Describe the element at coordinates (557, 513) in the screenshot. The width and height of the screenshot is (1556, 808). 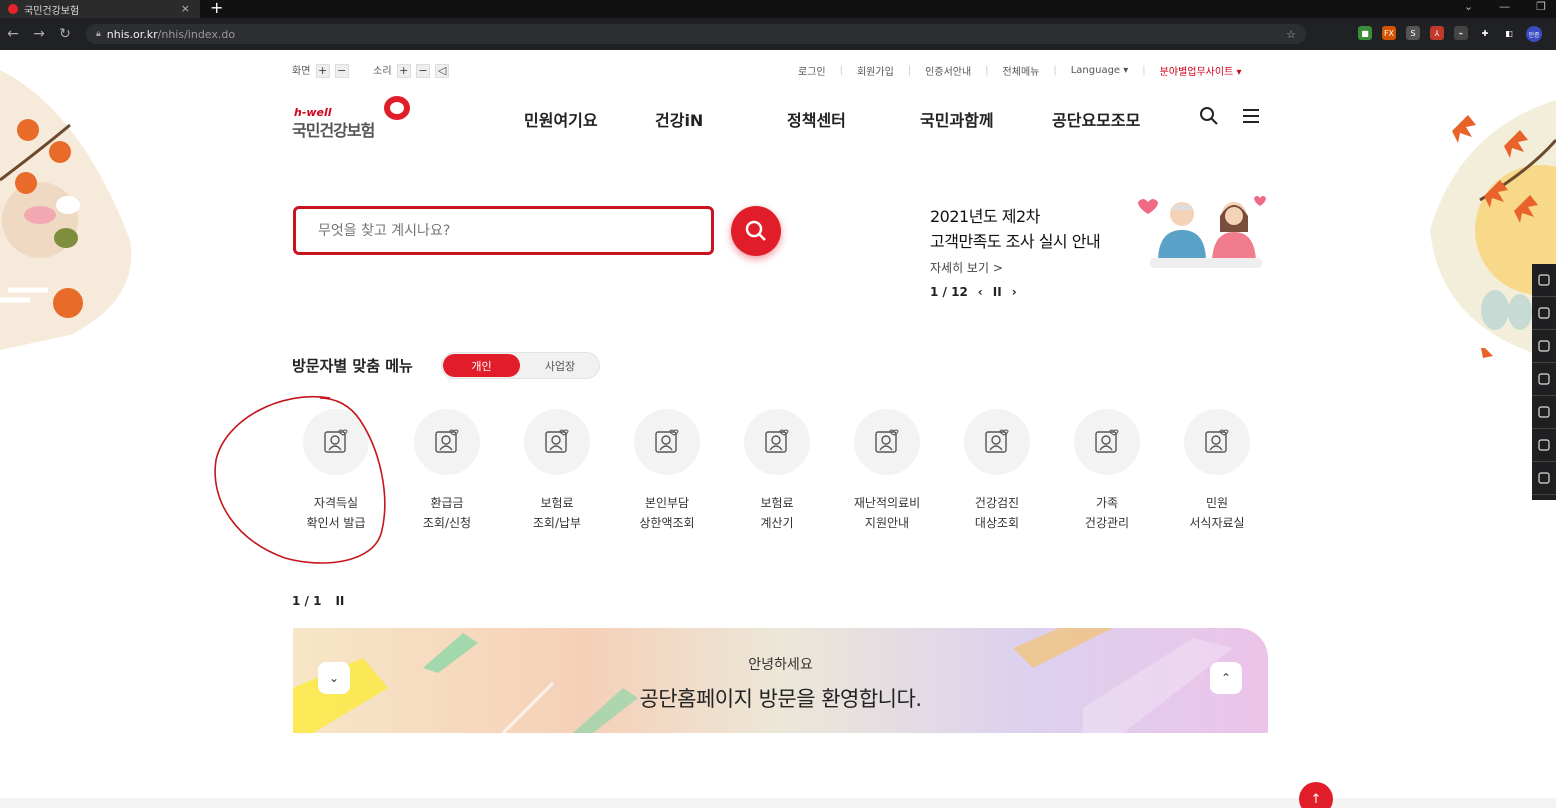
I see `quick-menu-label: 보험료 조회/납부` at that location.